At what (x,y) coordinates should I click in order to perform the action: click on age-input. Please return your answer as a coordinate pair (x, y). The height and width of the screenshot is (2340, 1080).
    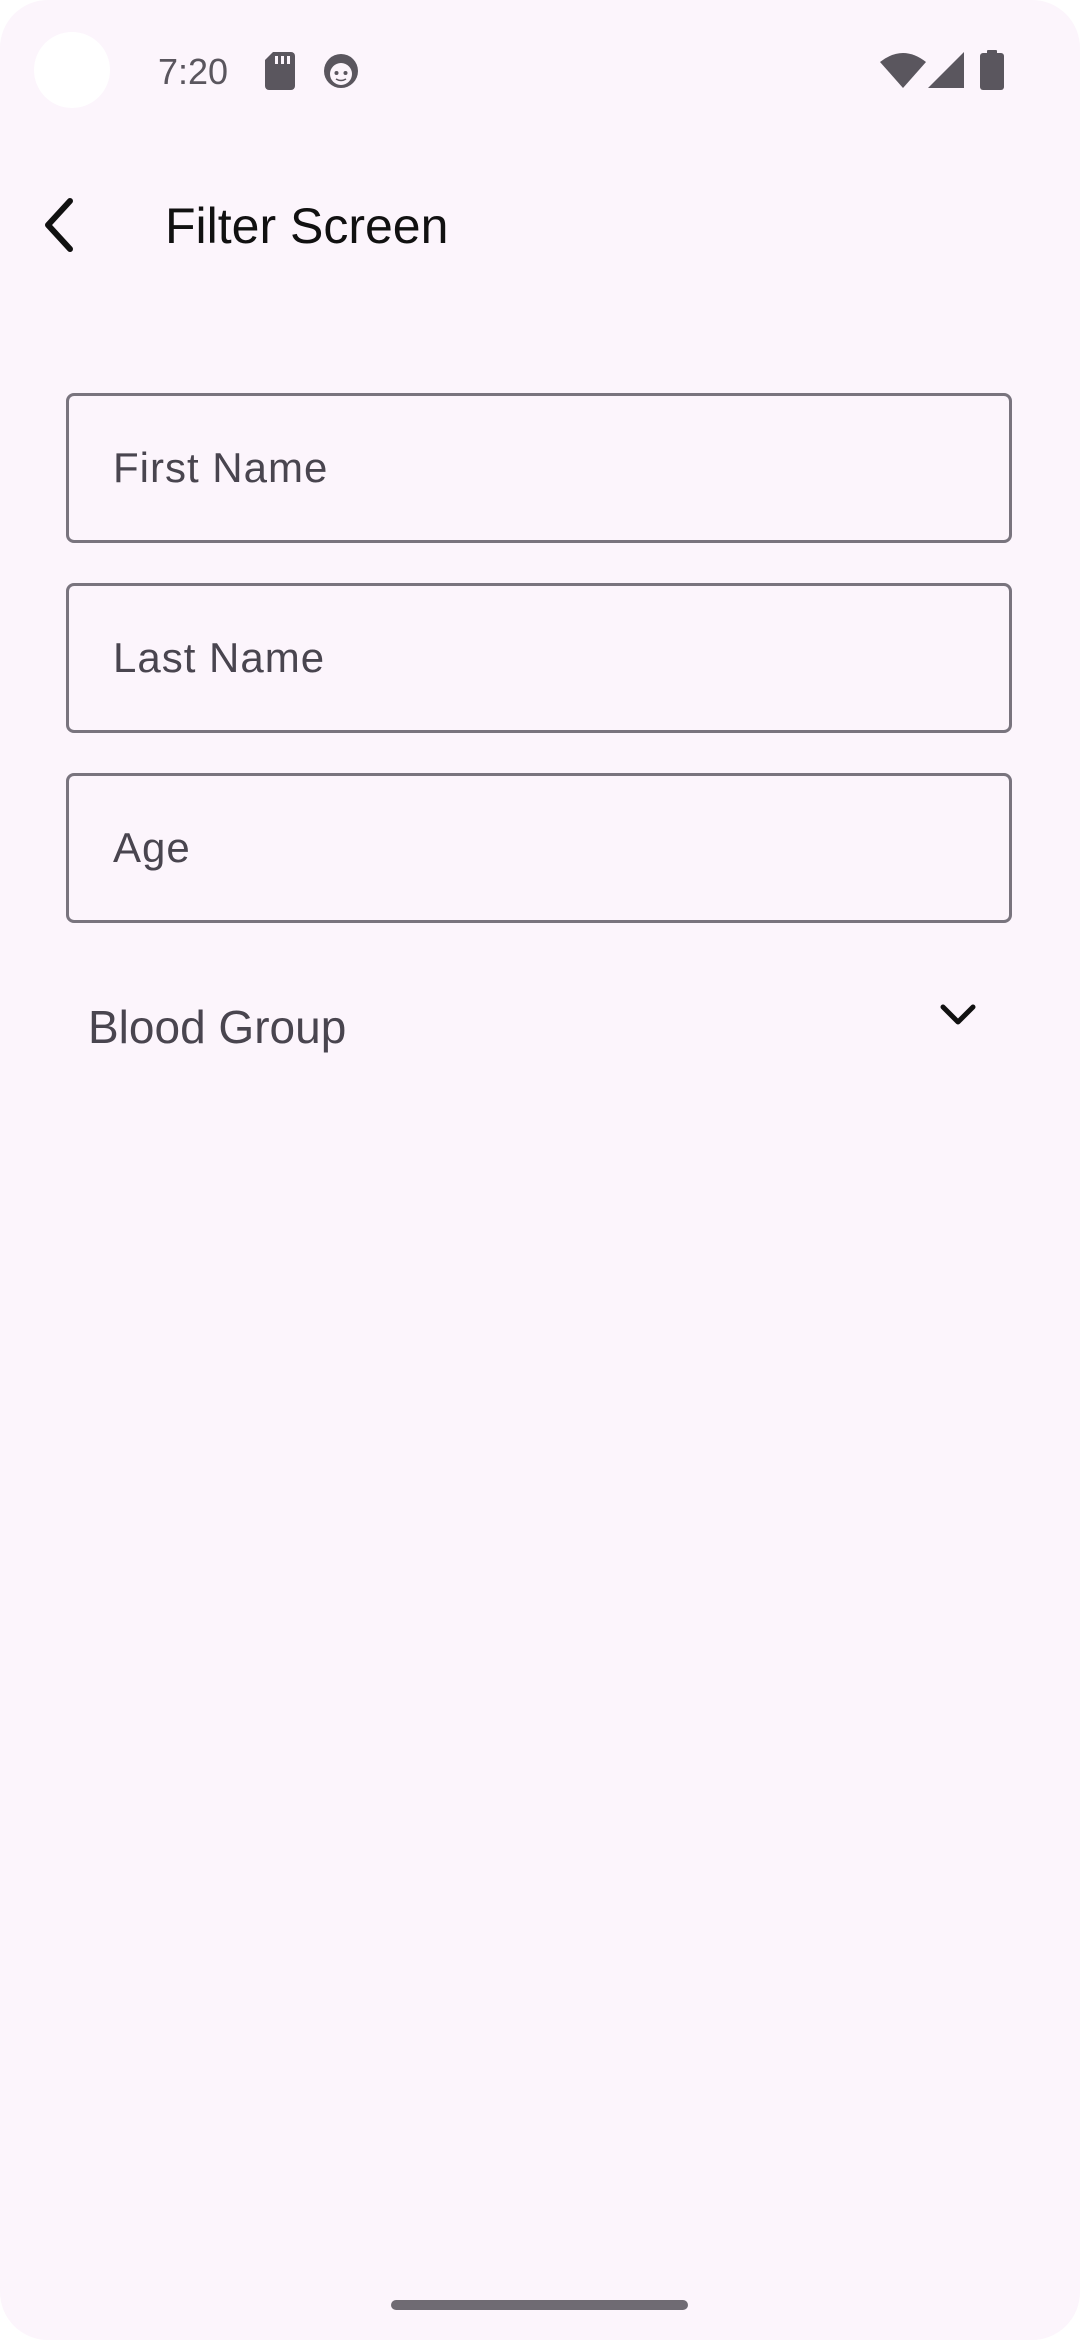
    Looking at the image, I should click on (539, 848).